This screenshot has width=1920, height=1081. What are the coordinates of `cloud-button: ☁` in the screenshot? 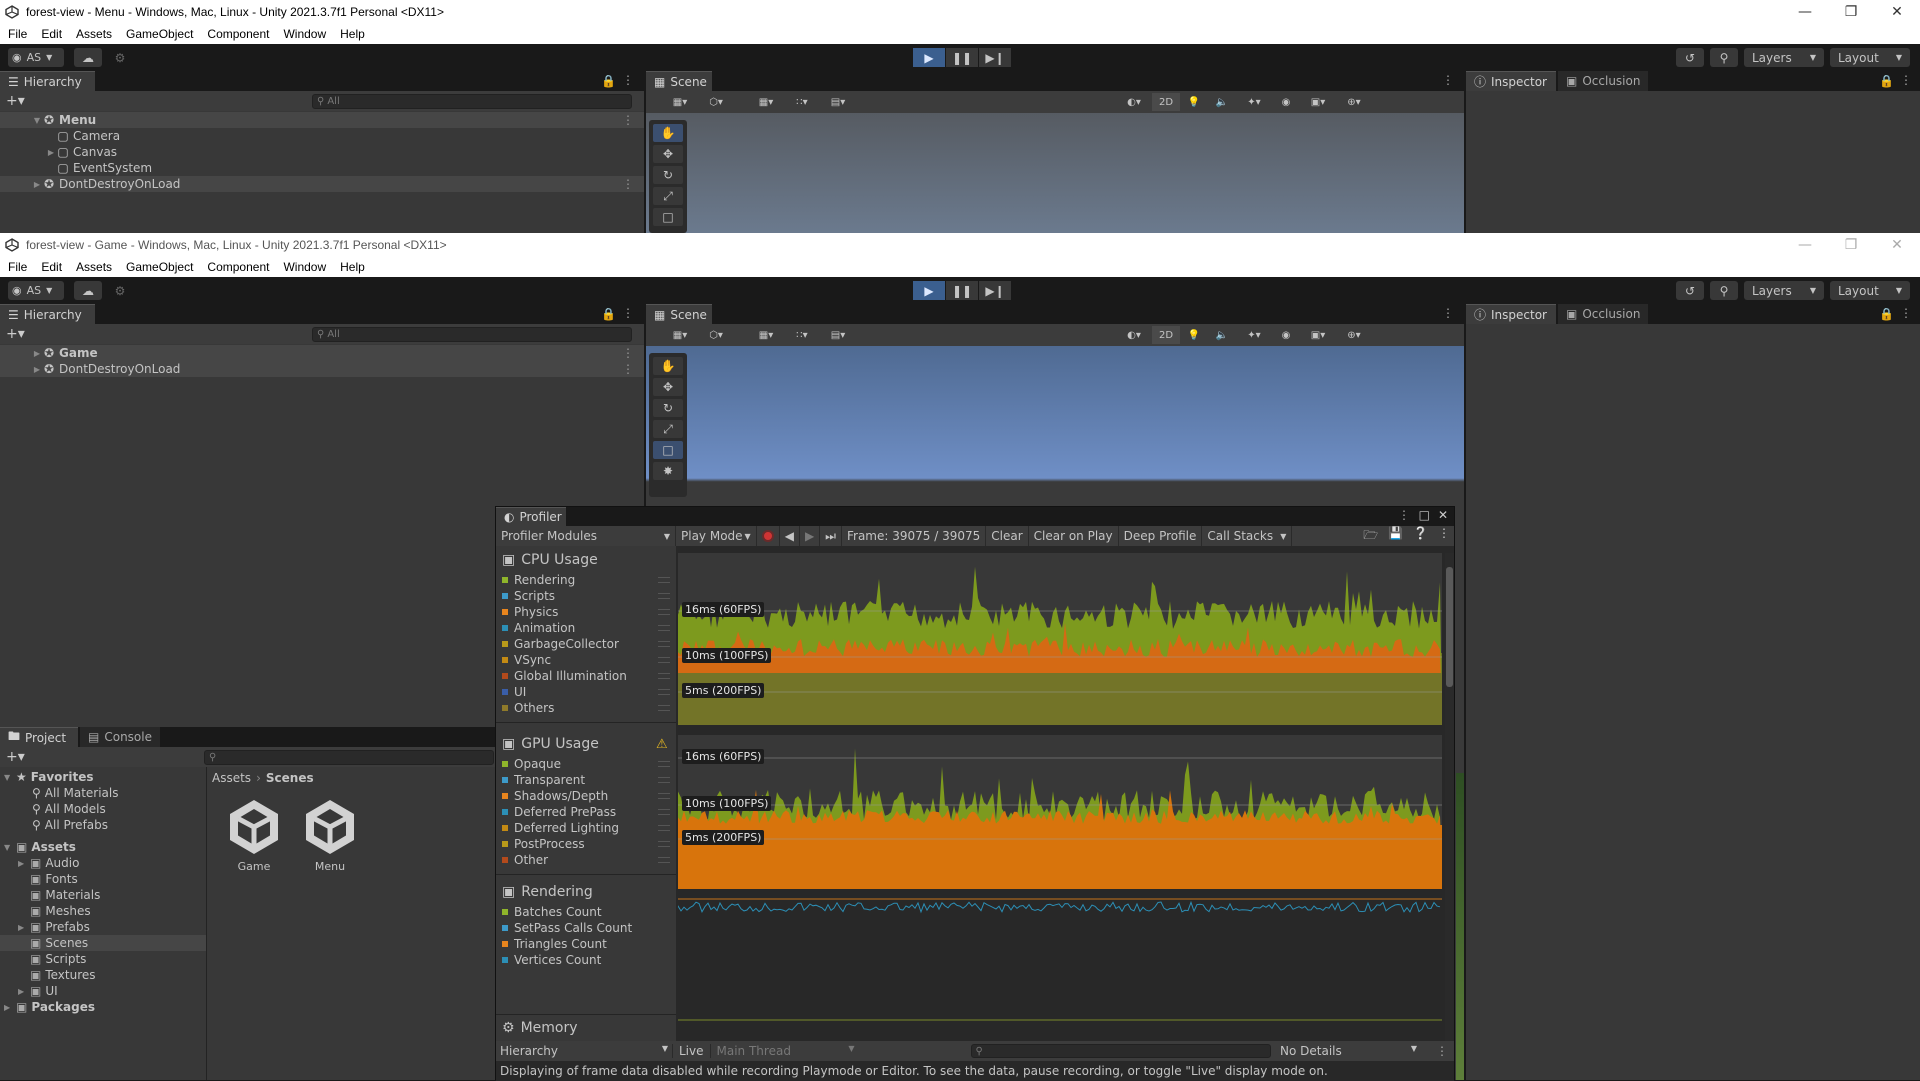 It's located at (88, 57).